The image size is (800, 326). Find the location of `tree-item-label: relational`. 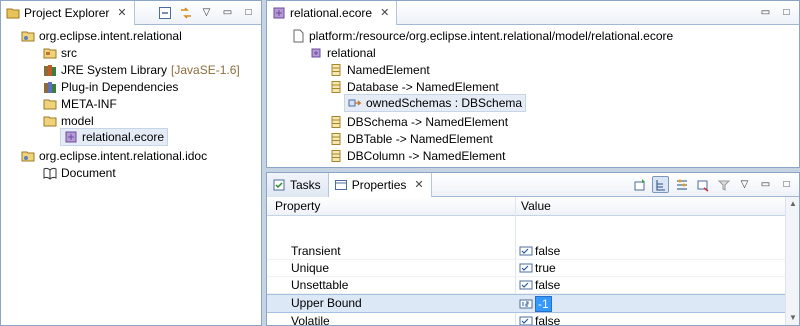

tree-item-label: relational is located at coordinates (351, 52).